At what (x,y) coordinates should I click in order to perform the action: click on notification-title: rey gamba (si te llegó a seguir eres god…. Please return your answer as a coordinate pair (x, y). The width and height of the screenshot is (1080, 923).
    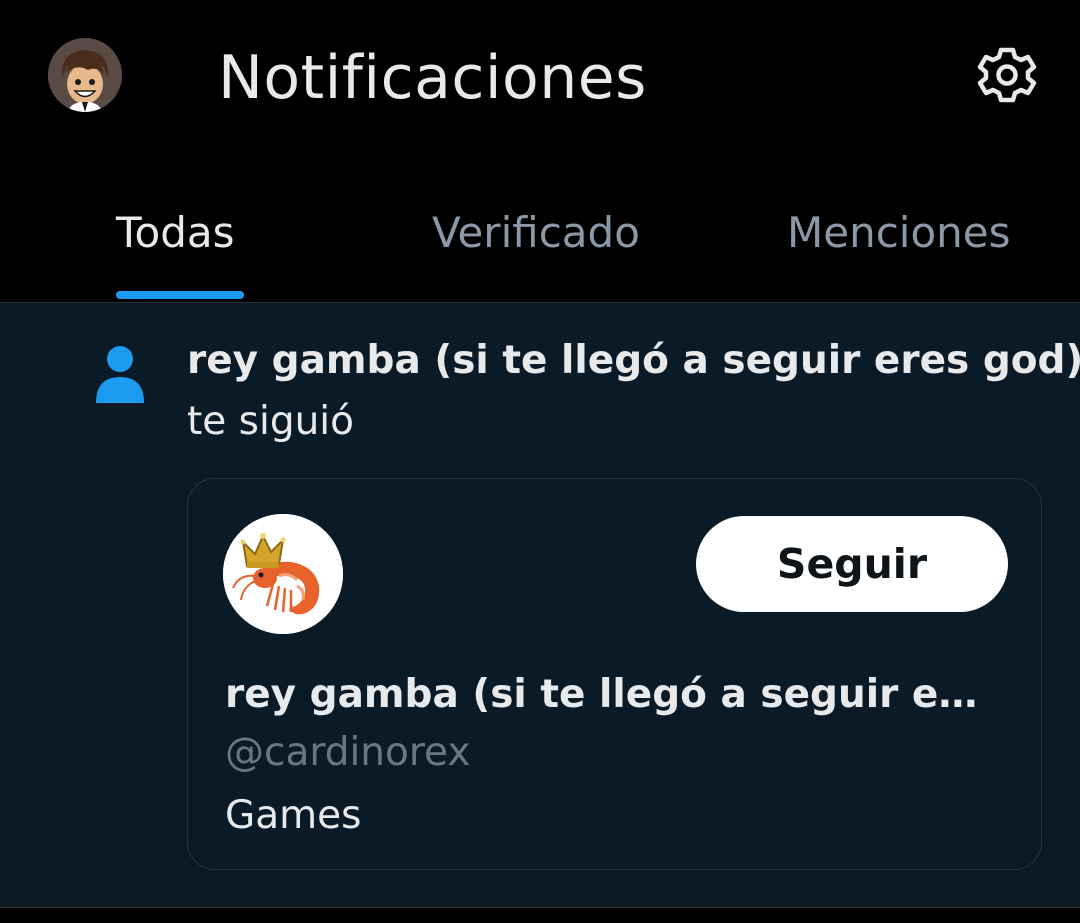
    Looking at the image, I should click on (633, 360).